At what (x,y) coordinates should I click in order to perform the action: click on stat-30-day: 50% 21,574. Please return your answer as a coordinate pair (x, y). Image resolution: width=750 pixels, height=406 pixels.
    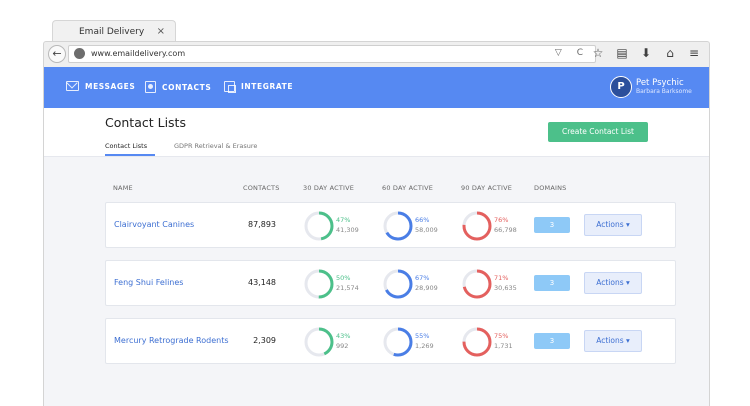
    Looking at the image, I should click on (339, 284).